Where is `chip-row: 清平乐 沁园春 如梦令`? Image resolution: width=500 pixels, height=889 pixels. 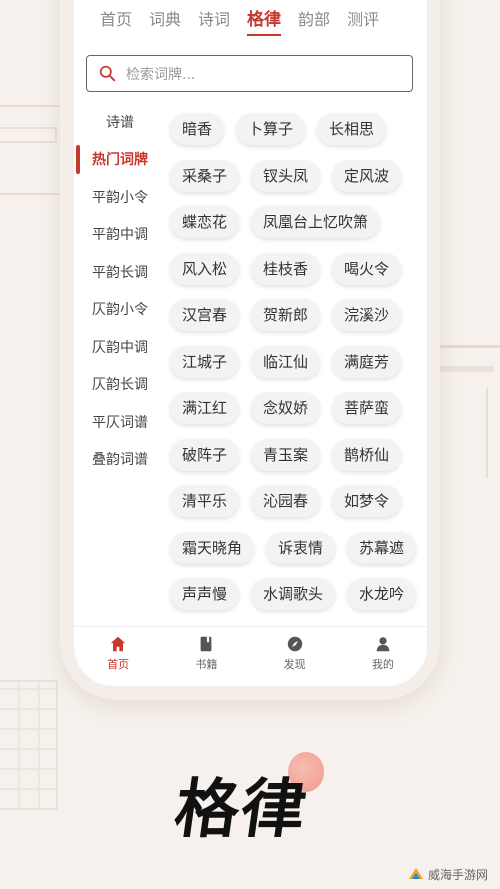
chip-row: 清平乐 沁园春 如梦令 is located at coordinates (298, 501).